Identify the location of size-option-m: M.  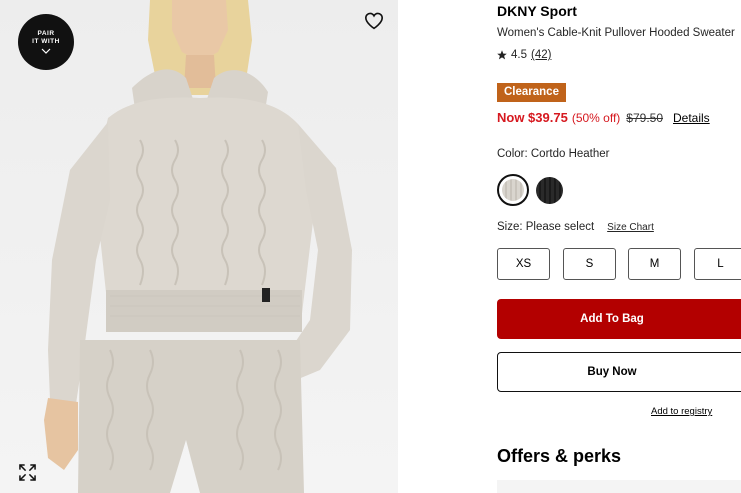
(654, 264).